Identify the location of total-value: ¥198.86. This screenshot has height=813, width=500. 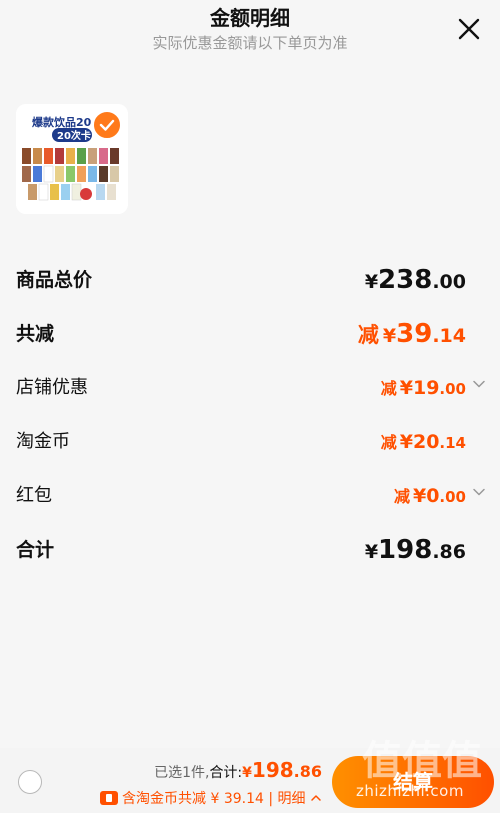
(282, 770).